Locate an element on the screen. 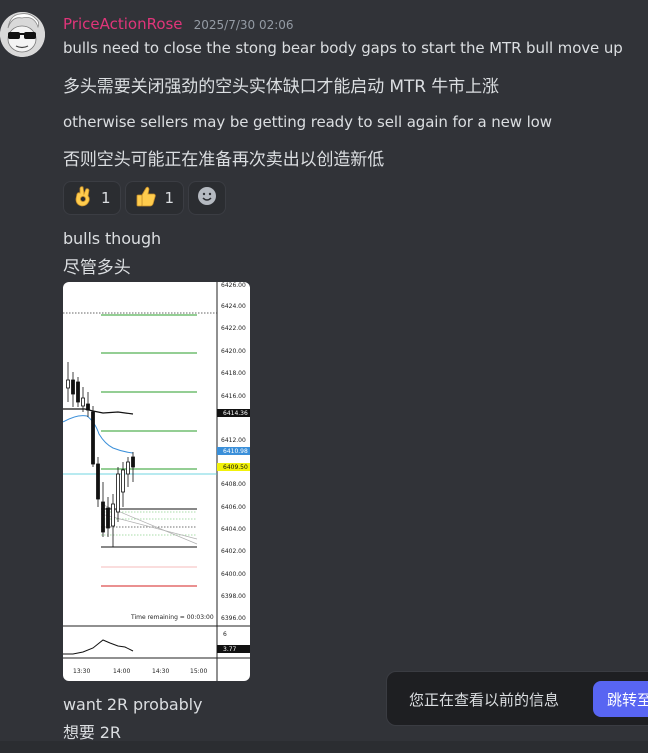  add-reaction-button is located at coordinates (207, 198).